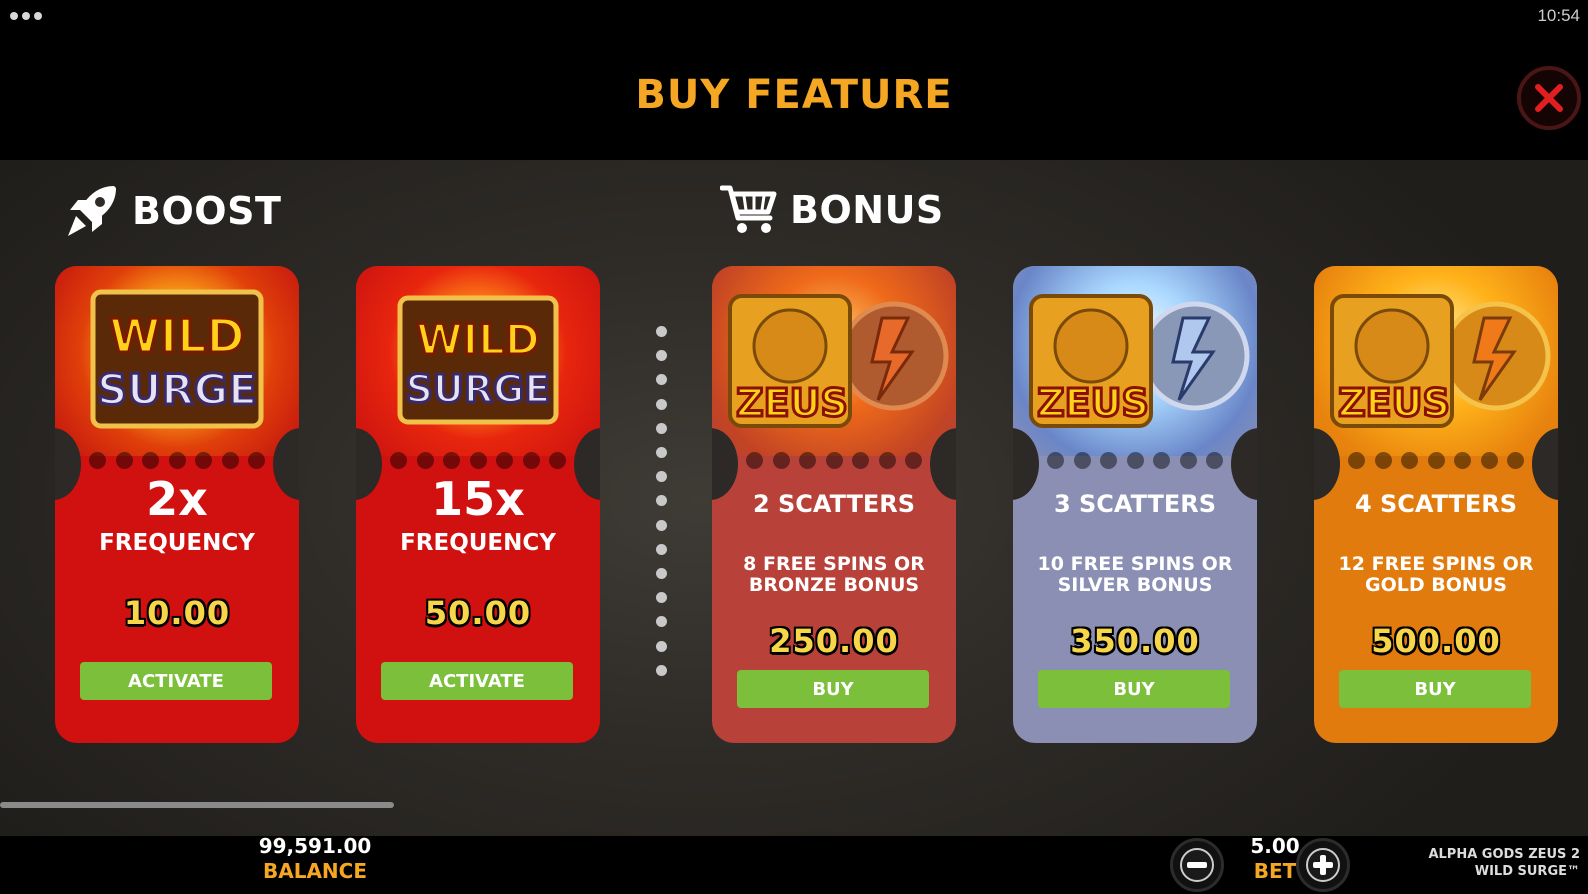 This screenshot has width=1588, height=894. I want to click on game-name: ALPHA GODS ZEUS 2 WILD SURGE™, so click(1495, 863).